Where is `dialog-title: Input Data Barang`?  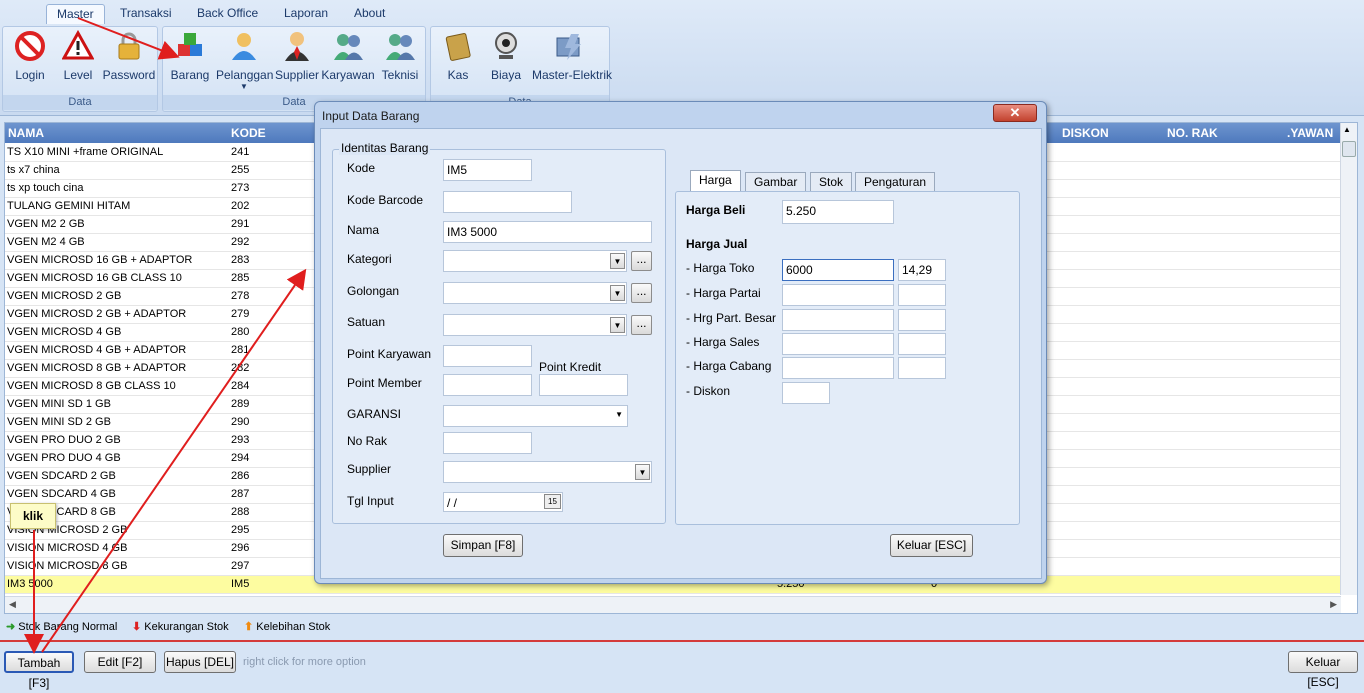
dialog-title: Input Data Barang is located at coordinates (371, 116).